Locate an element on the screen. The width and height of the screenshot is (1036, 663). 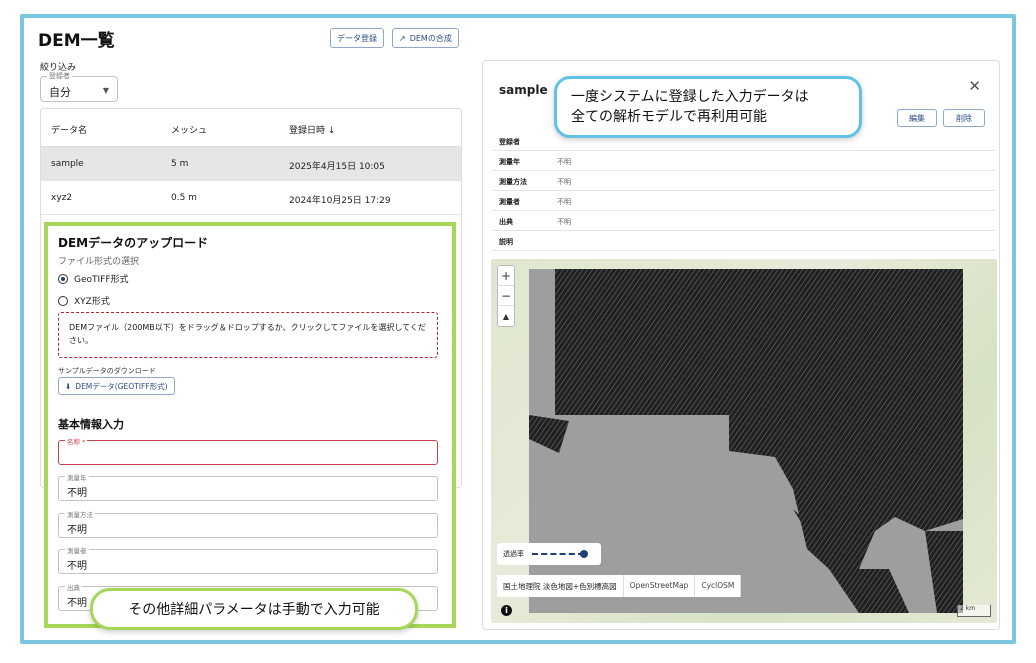
field-legend: 測量者 is located at coordinates (77, 550).